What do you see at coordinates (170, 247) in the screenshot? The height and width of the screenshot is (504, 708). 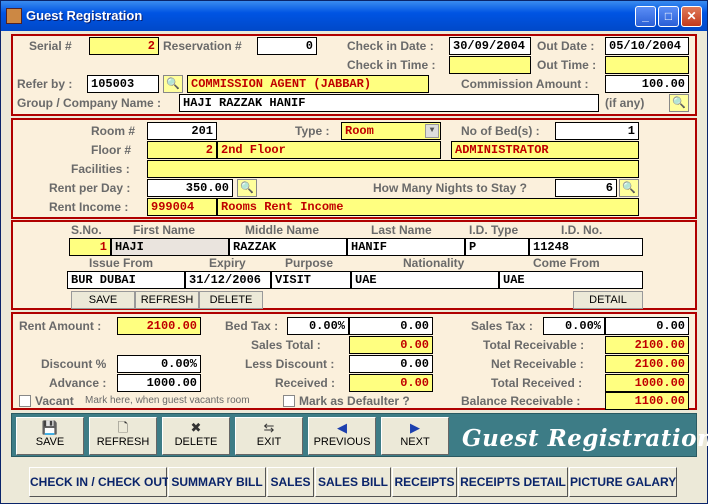 I see `guest-first-name-field: HAJI` at bounding box center [170, 247].